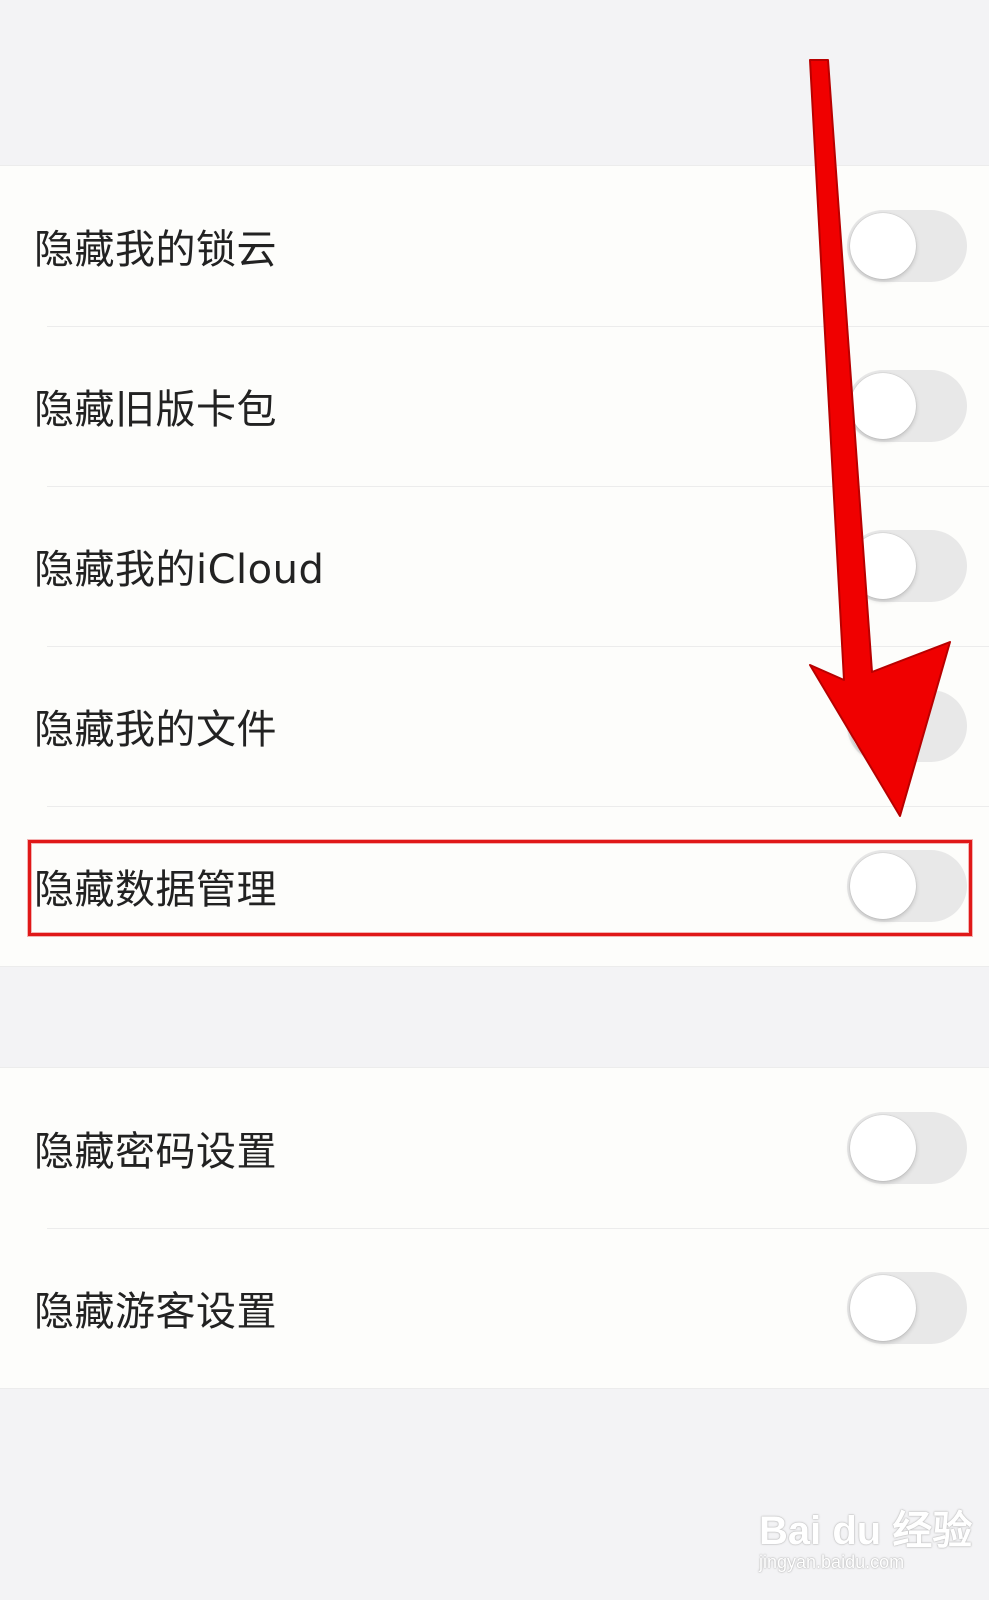  What do you see at coordinates (155, 250) in the screenshot?
I see `row-label: 隐藏我的锁云` at bounding box center [155, 250].